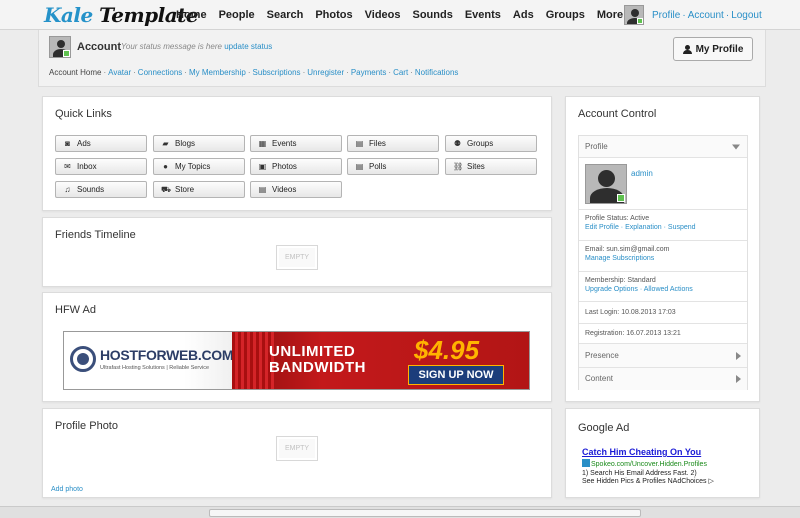 This screenshot has width=800, height=518. Describe the element at coordinates (160, 72) in the screenshot. I see `subnav-connections: Connections` at that location.